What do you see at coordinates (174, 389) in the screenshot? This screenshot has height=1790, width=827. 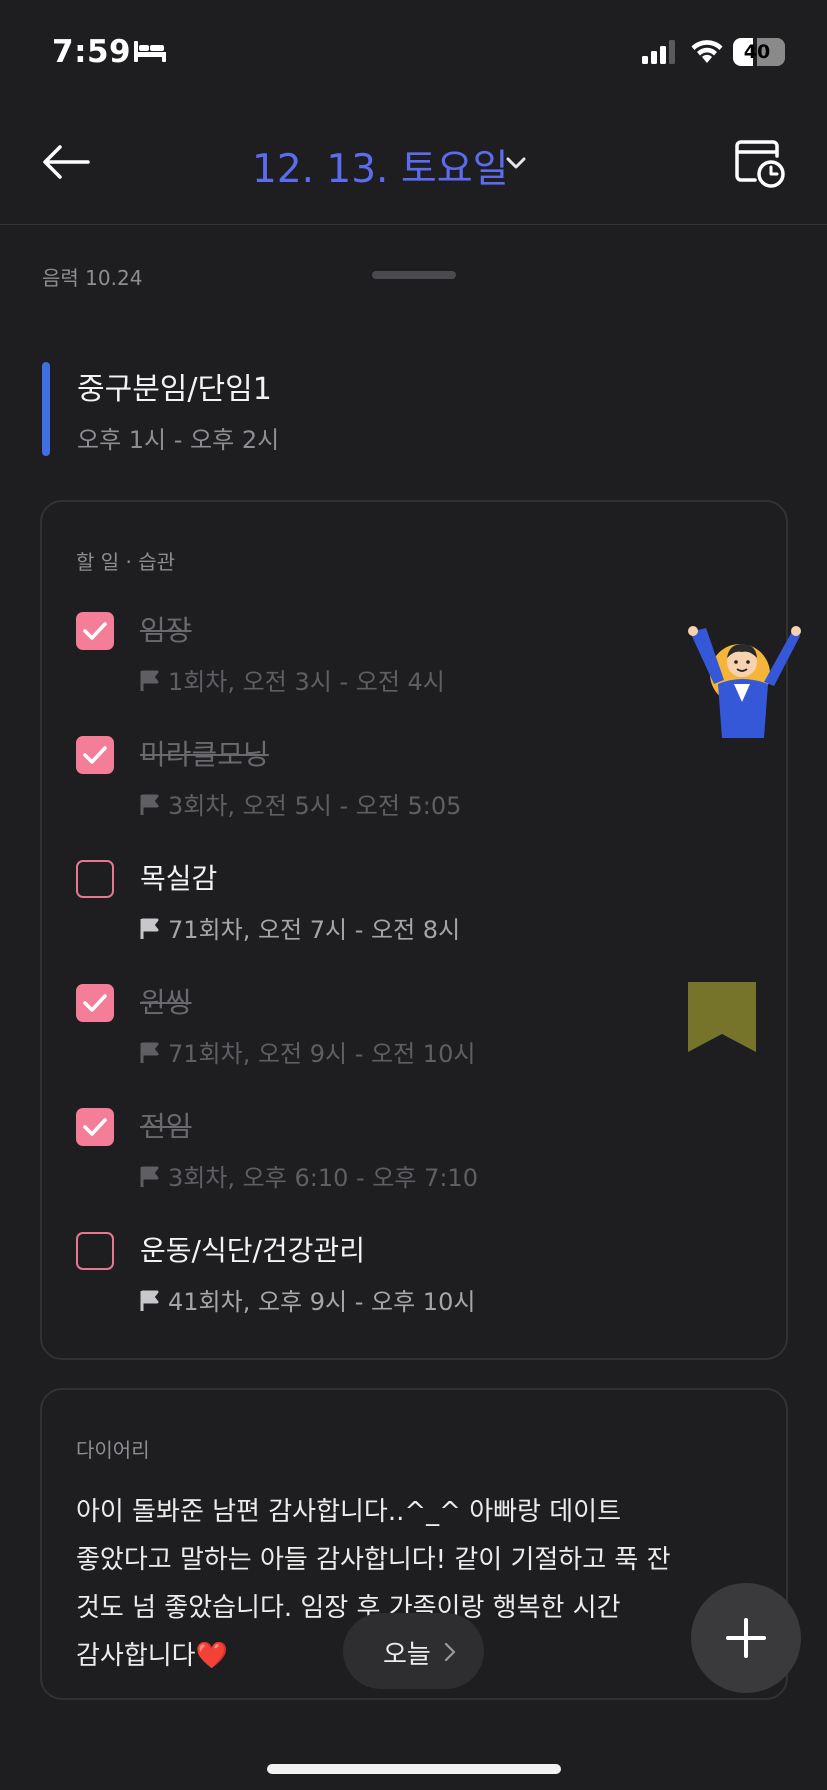 I see `event-title: 중구분임/단임1` at bounding box center [174, 389].